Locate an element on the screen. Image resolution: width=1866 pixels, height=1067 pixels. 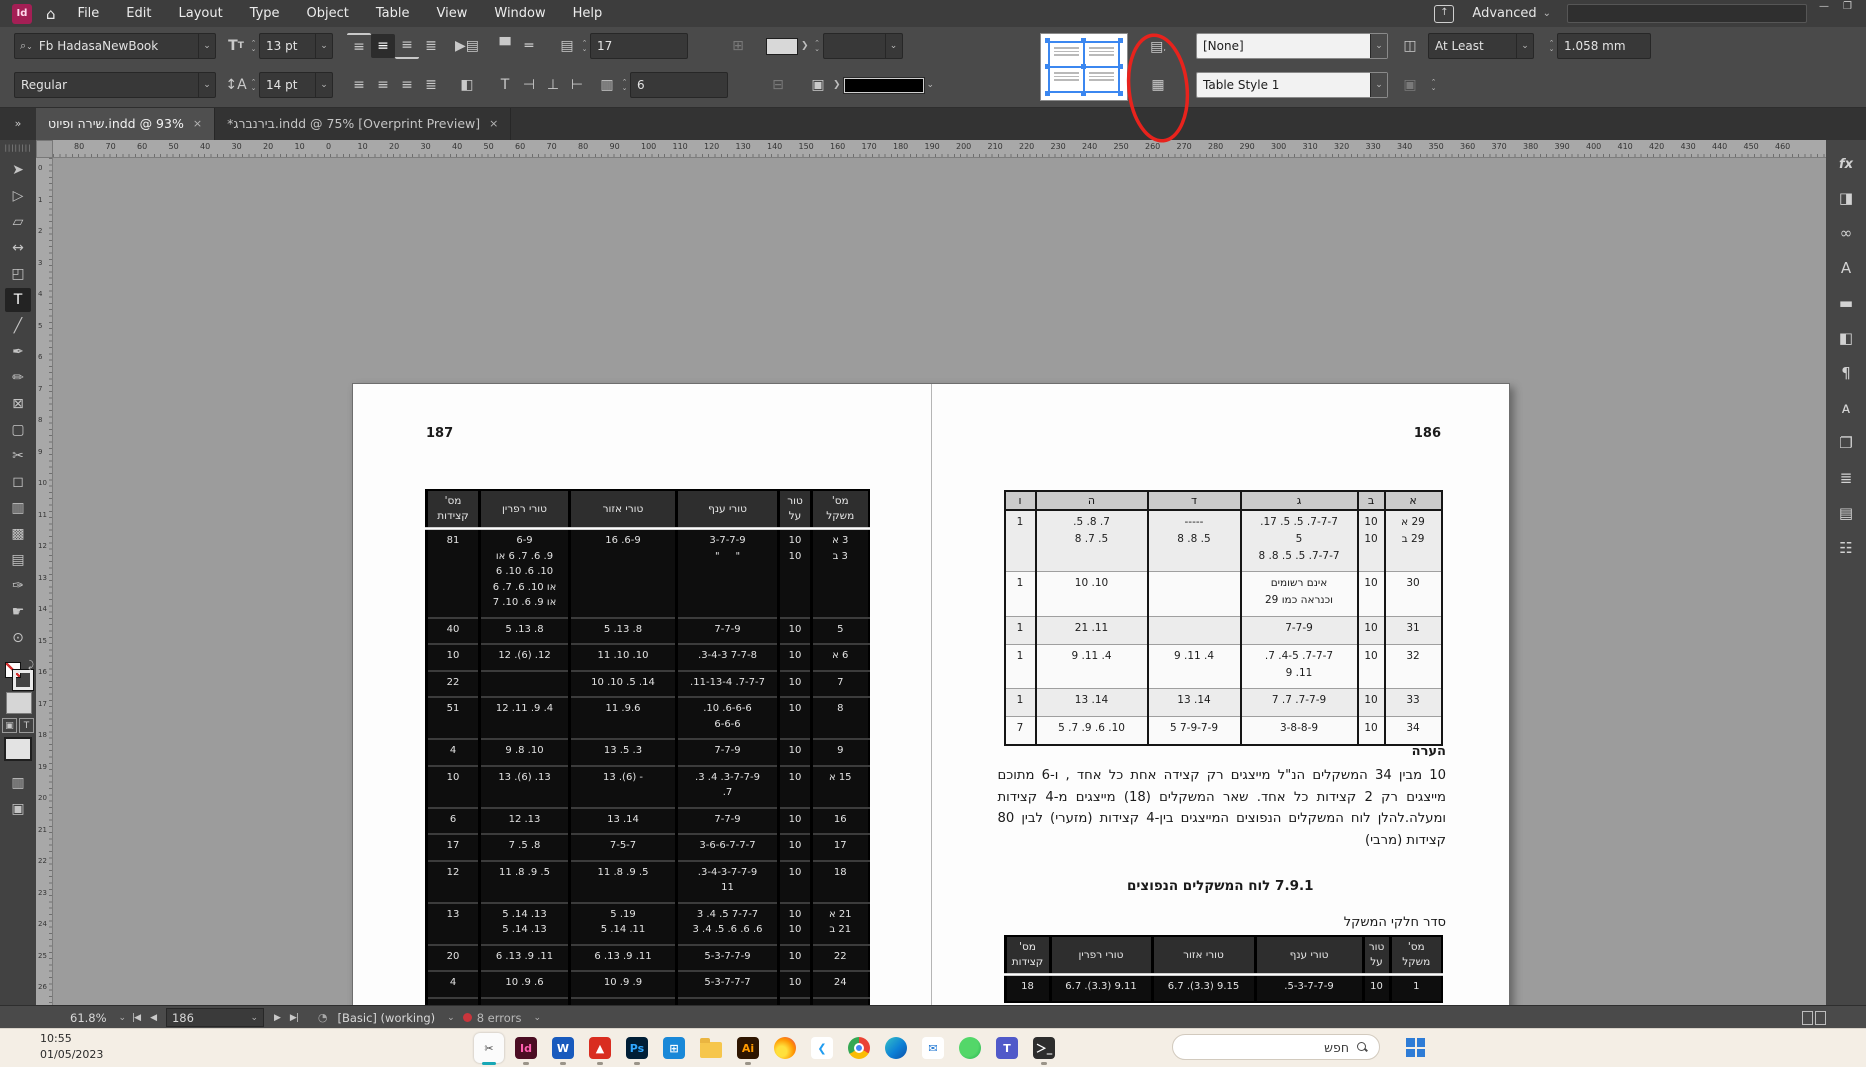
indesign-icon: Id is located at coordinates (526, 1049).